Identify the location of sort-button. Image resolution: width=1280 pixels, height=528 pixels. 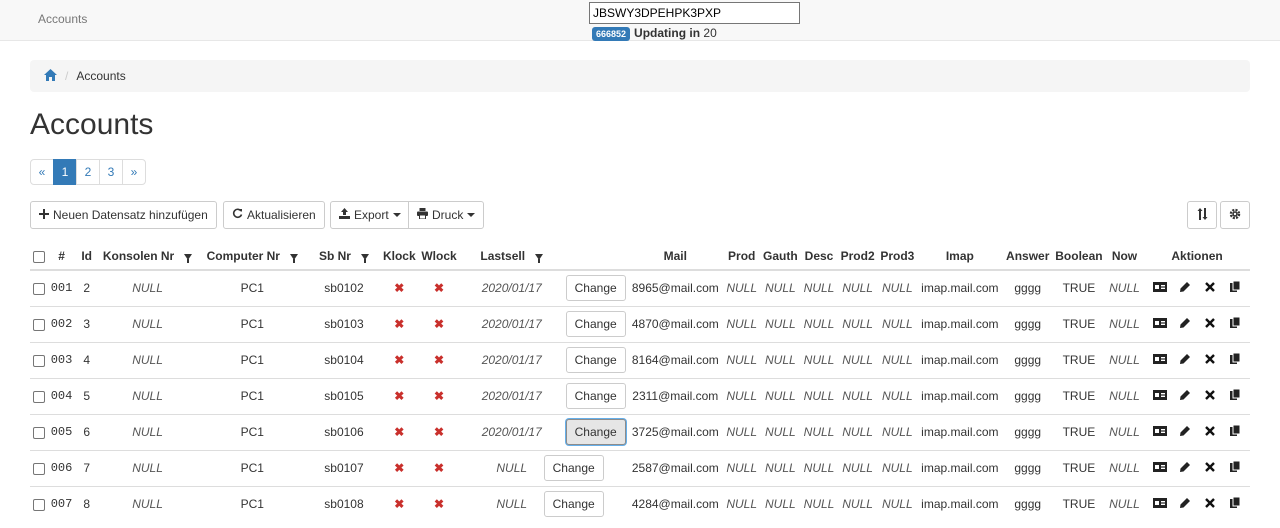
(1202, 215).